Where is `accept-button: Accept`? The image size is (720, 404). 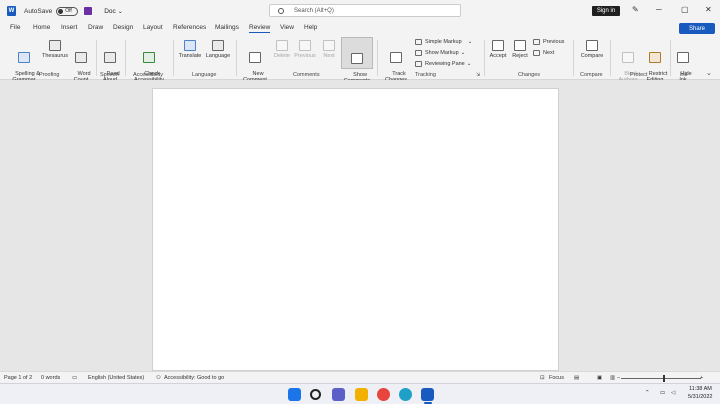
accept-button: Accept is located at coordinates (498, 49).